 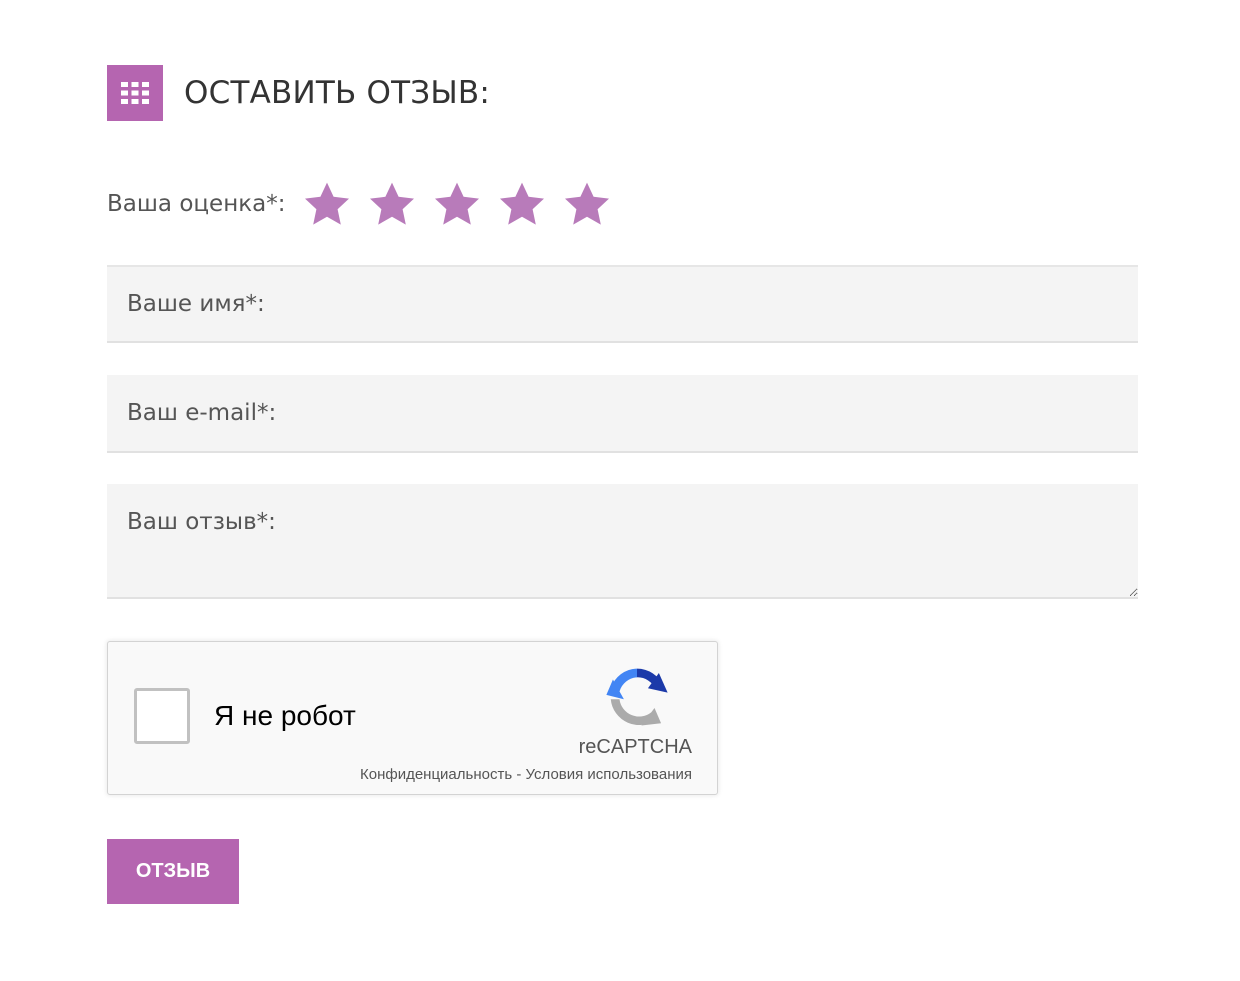 I want to click on name-field, so click(x=622, y=304).